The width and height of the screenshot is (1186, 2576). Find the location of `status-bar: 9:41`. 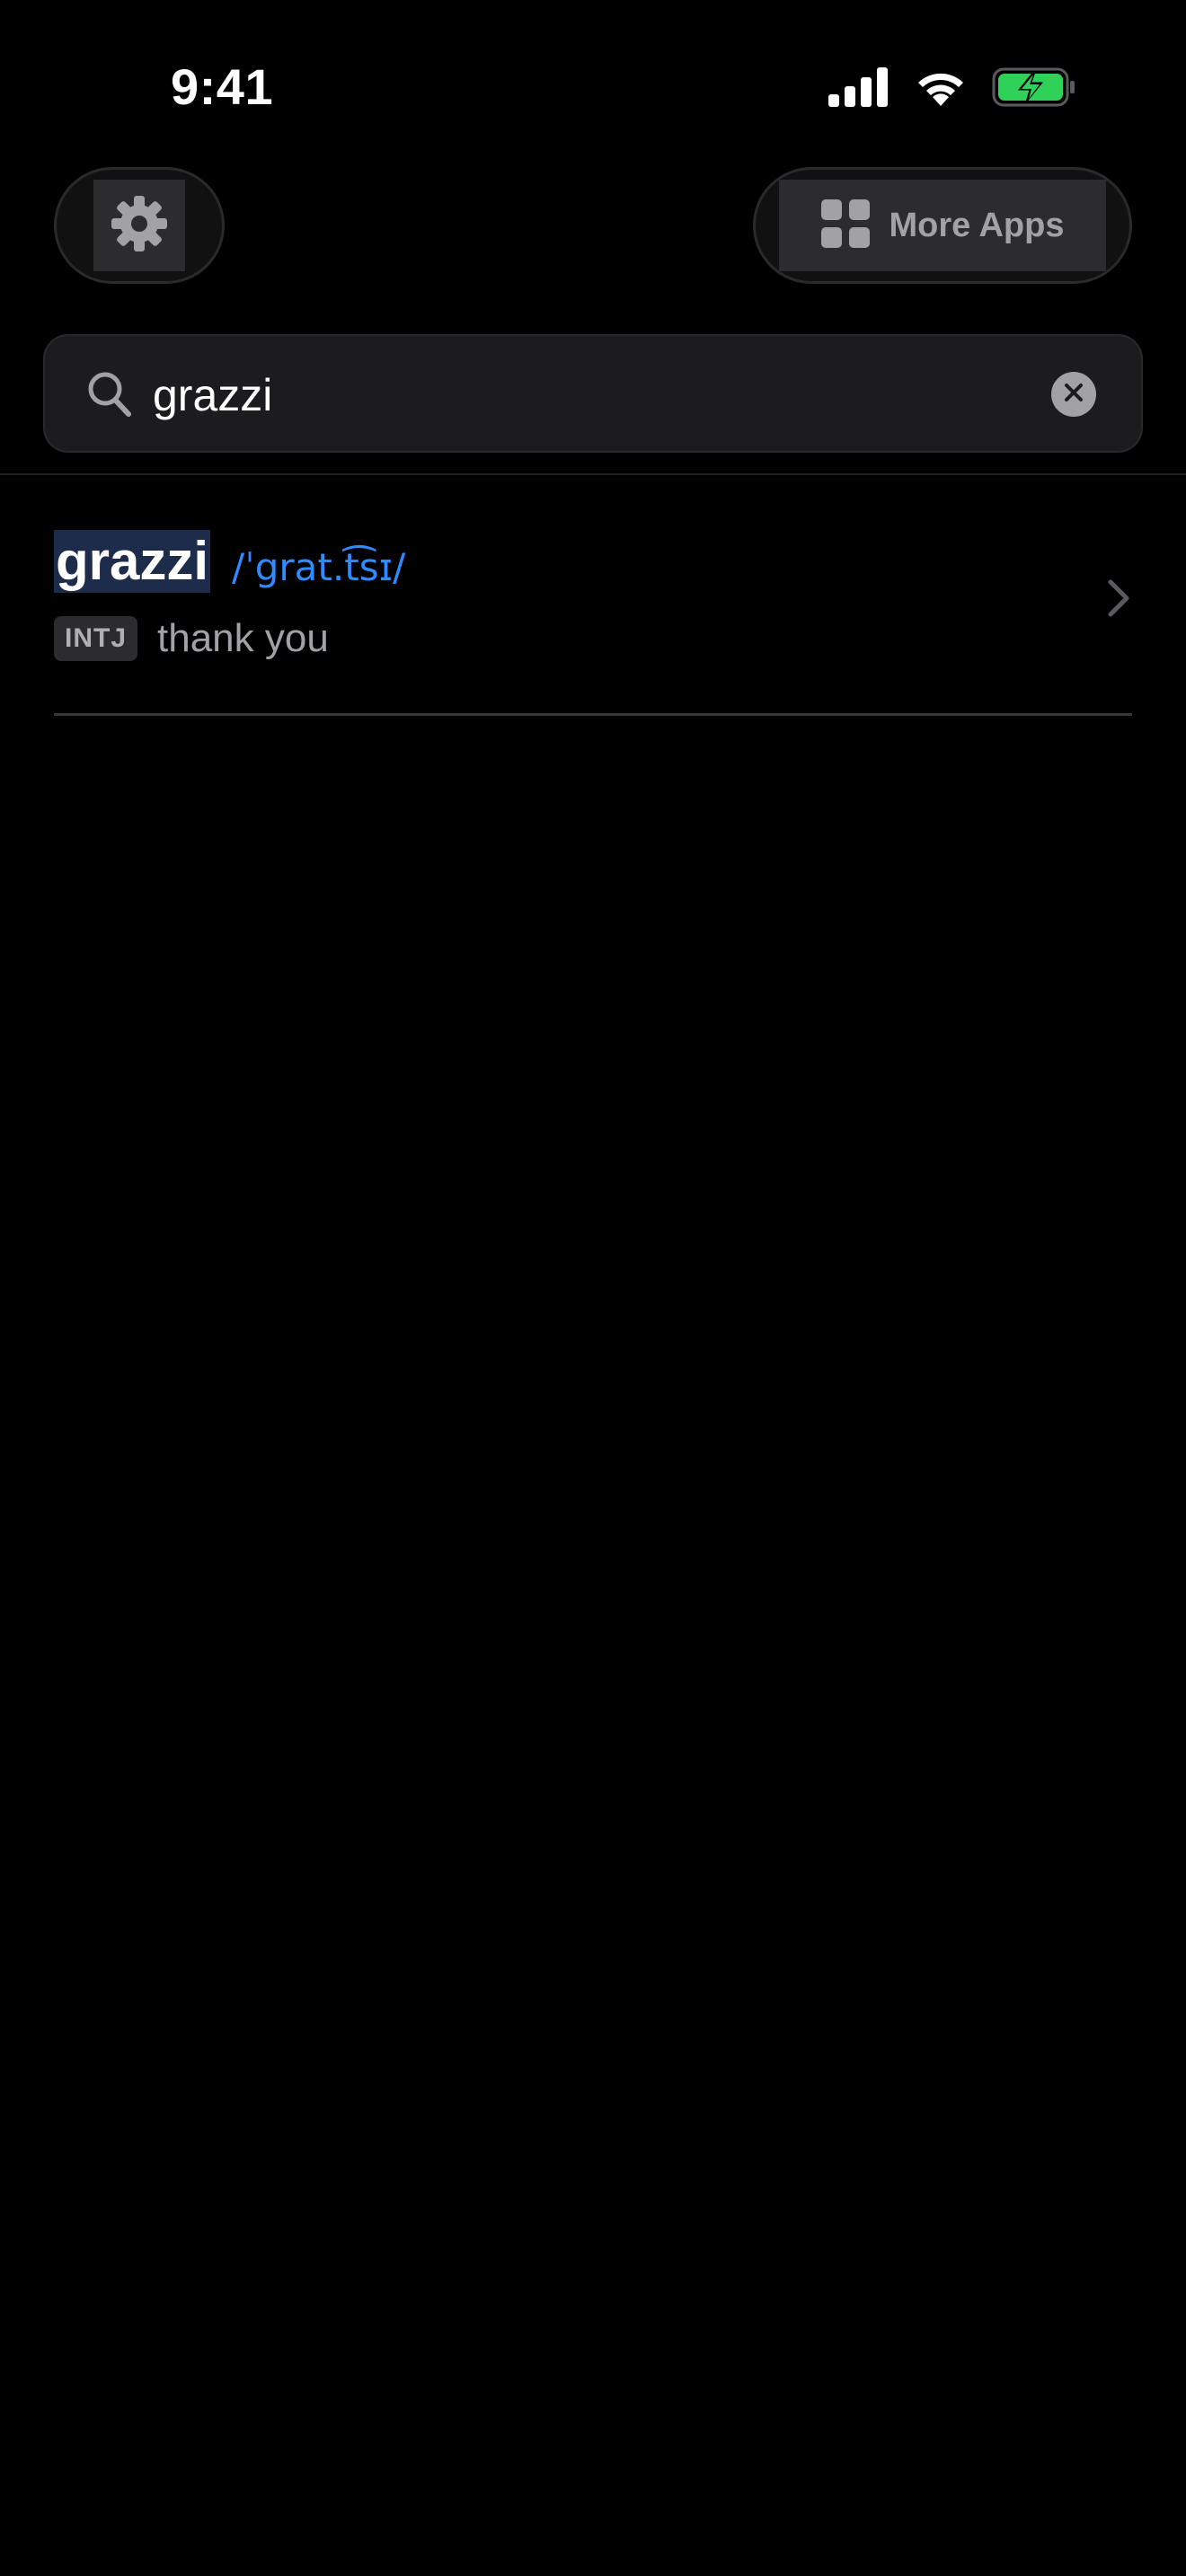

status-bar: 9:41 is located at coordinates (593, 85).